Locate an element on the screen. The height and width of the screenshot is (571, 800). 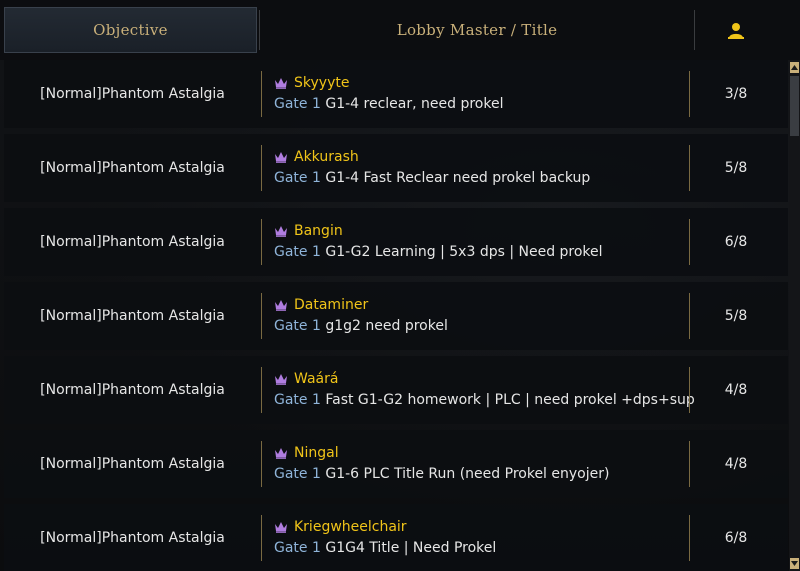
lobby-master: Waárá is located at coordinates (479, 379).